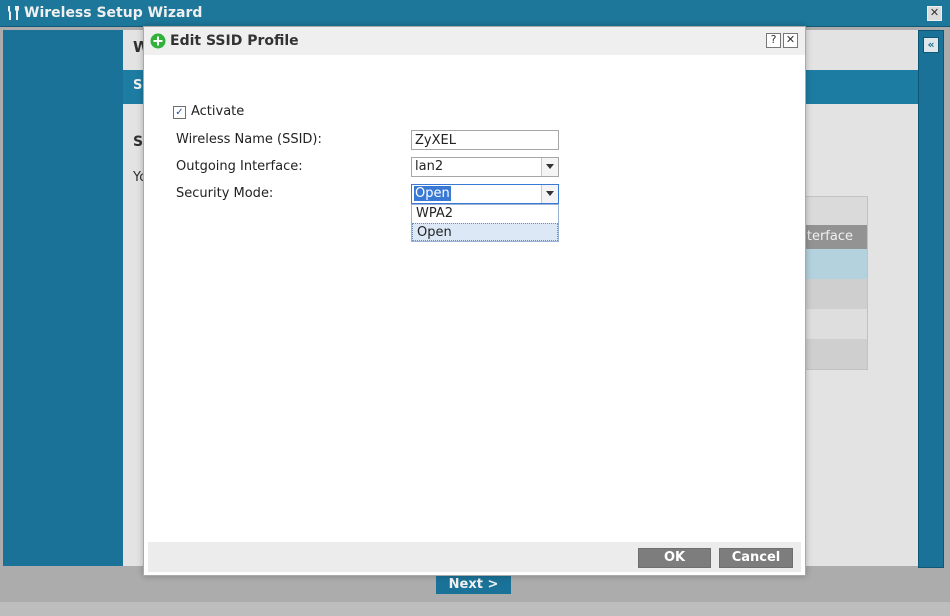 This screenshot has height=616, width=950. I want to click on cancel-button: Cancel, so click(756, 558).